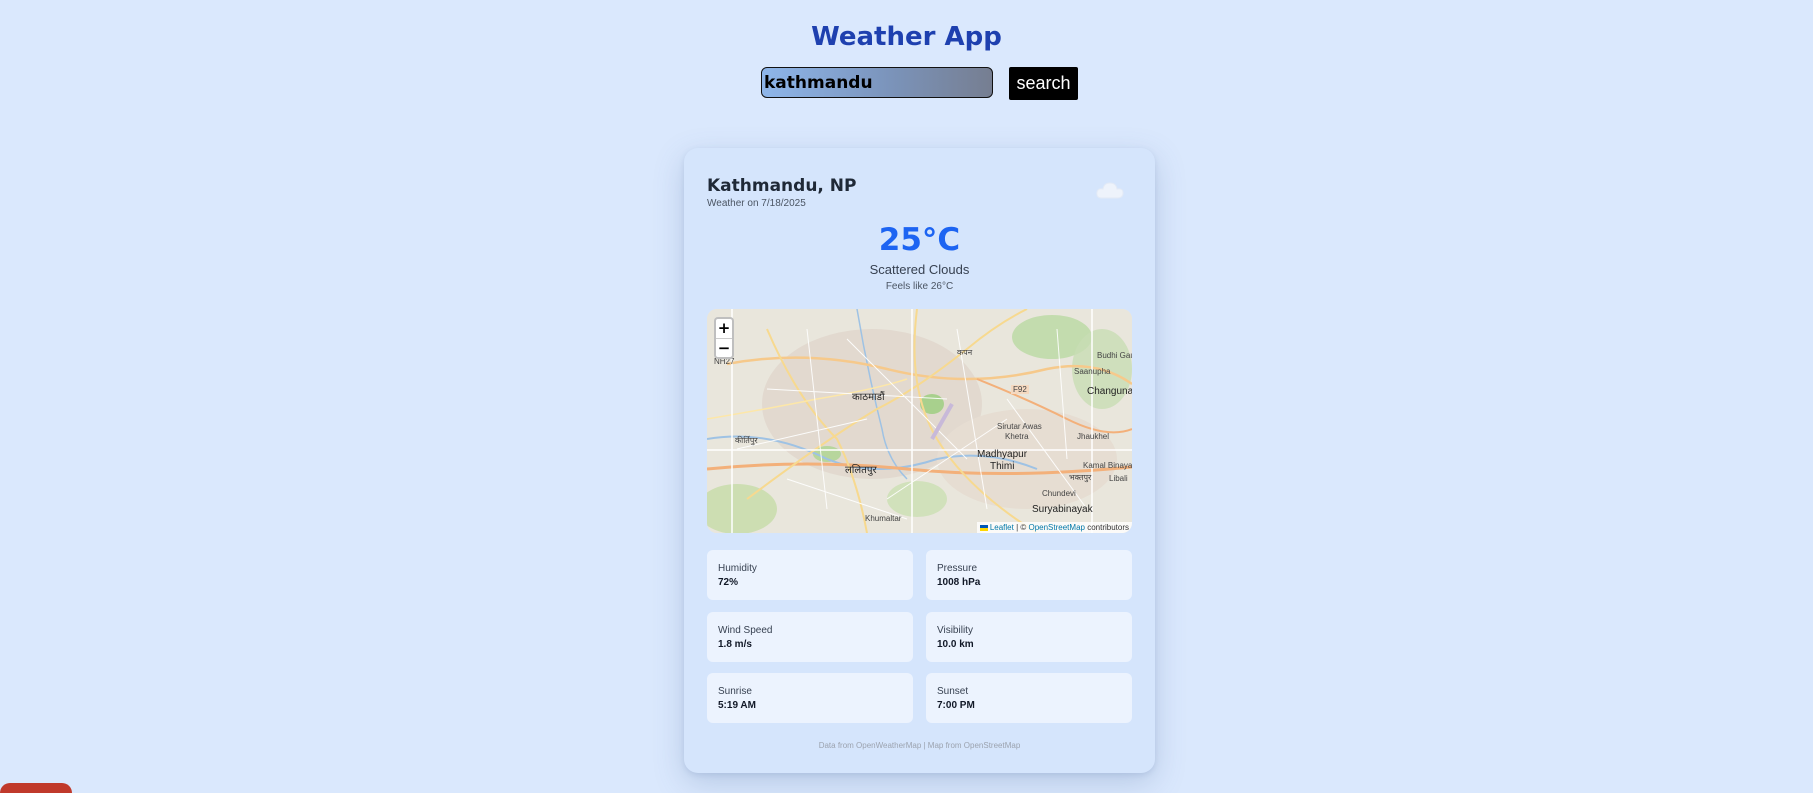 The height and width of the screenshot is (793, 1813). Describe the element at coordinates (1093, 436) in the screenshot. I see `map-label-jhaukhel: Jhaukhel` at that location.